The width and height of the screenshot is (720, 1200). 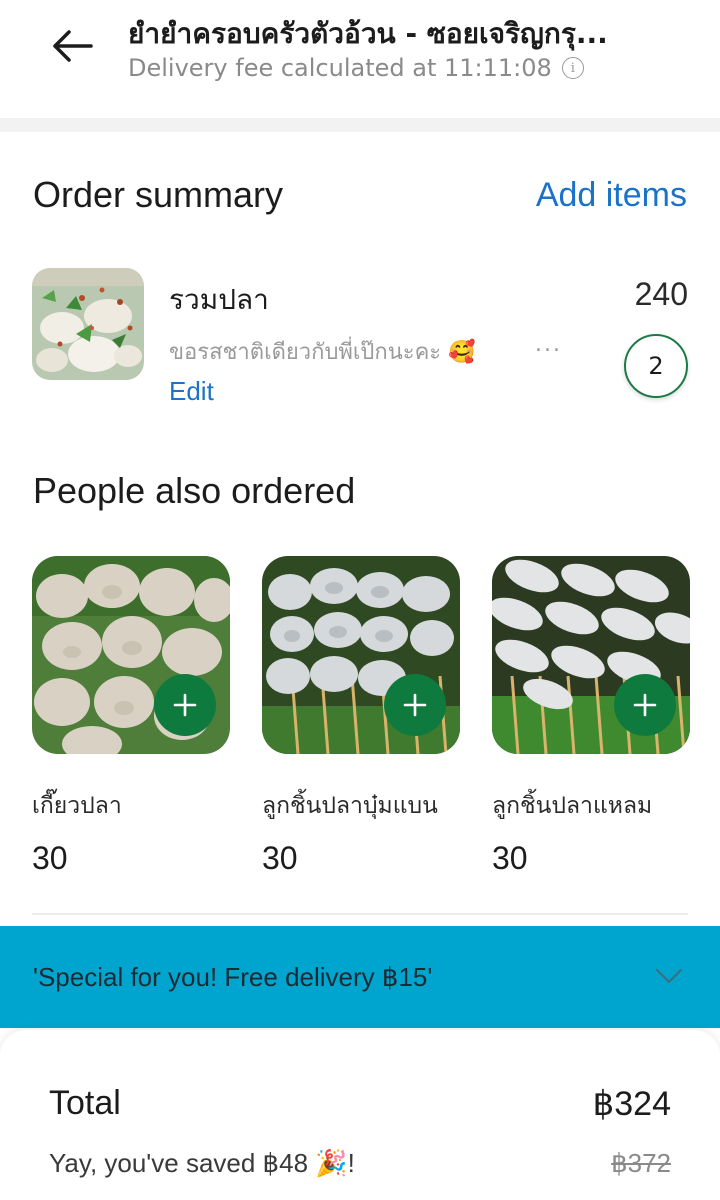 I want to click on back-button, so click(x=72, y=46).